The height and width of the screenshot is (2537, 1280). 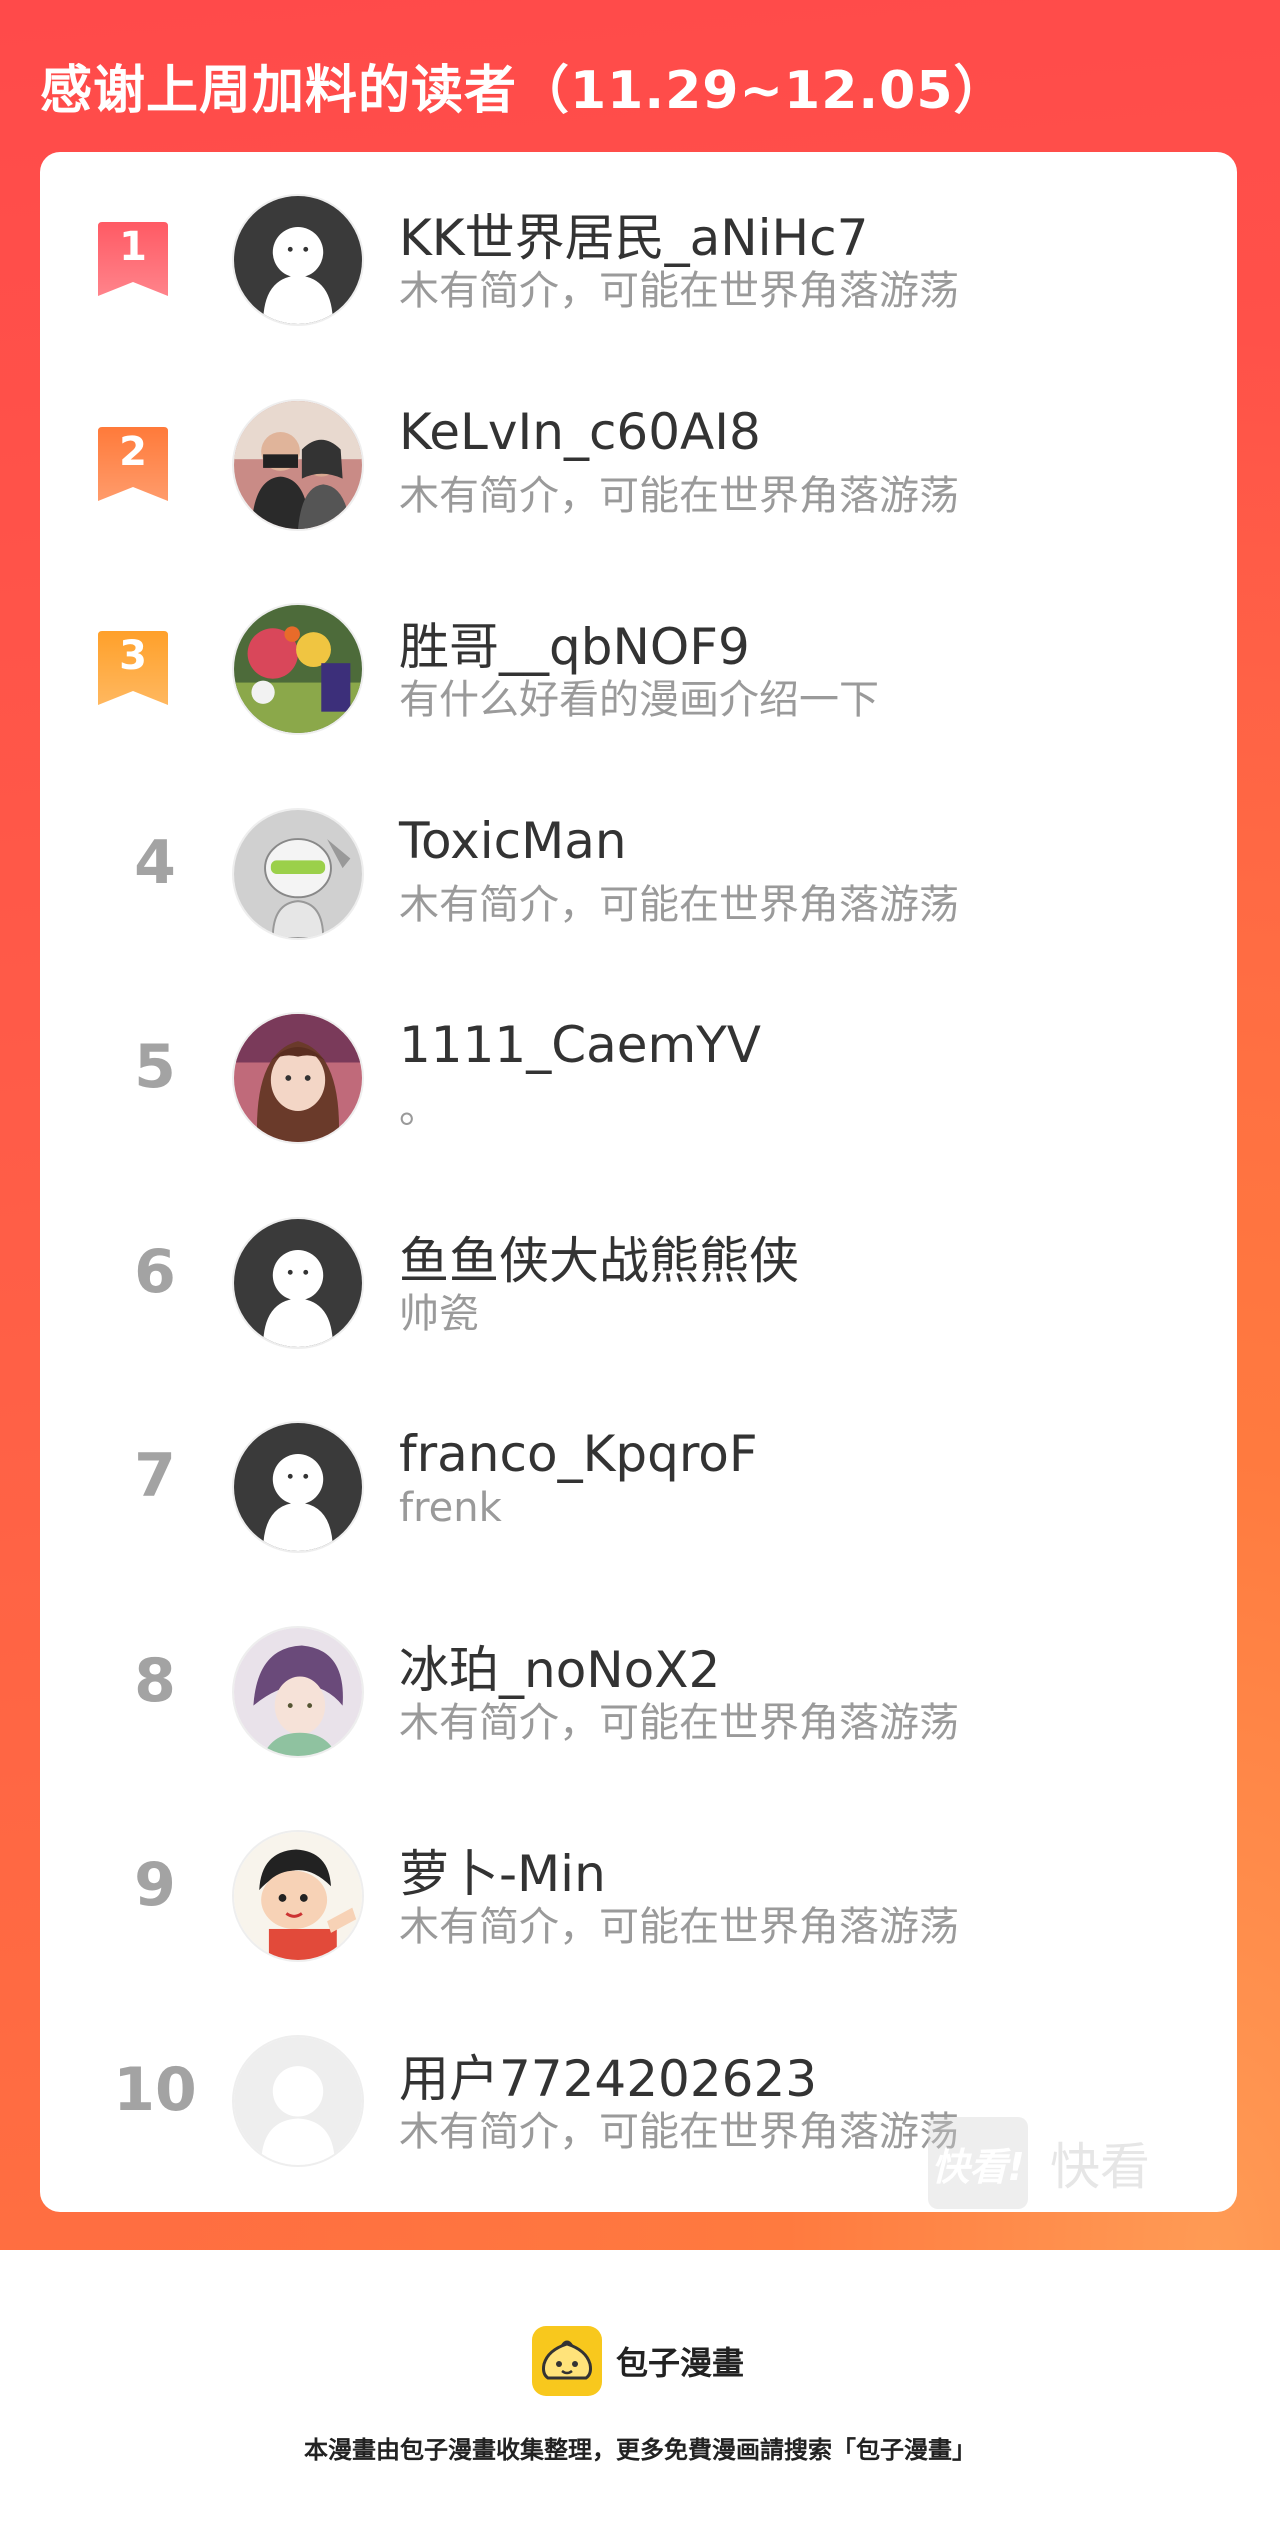 I want to click on reader-row: 9 萝卜-Min 木有简介，可能在世界角落游荡, so click(x=638, y=1890).